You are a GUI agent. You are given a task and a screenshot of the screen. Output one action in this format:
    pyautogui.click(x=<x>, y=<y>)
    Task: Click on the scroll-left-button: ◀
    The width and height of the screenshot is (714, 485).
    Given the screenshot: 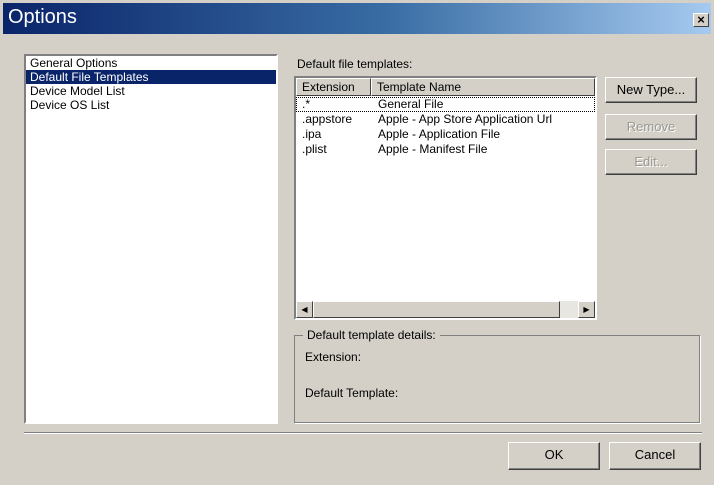 What is the action you would take?
    pyautogui.click(x=304, y=309)
    